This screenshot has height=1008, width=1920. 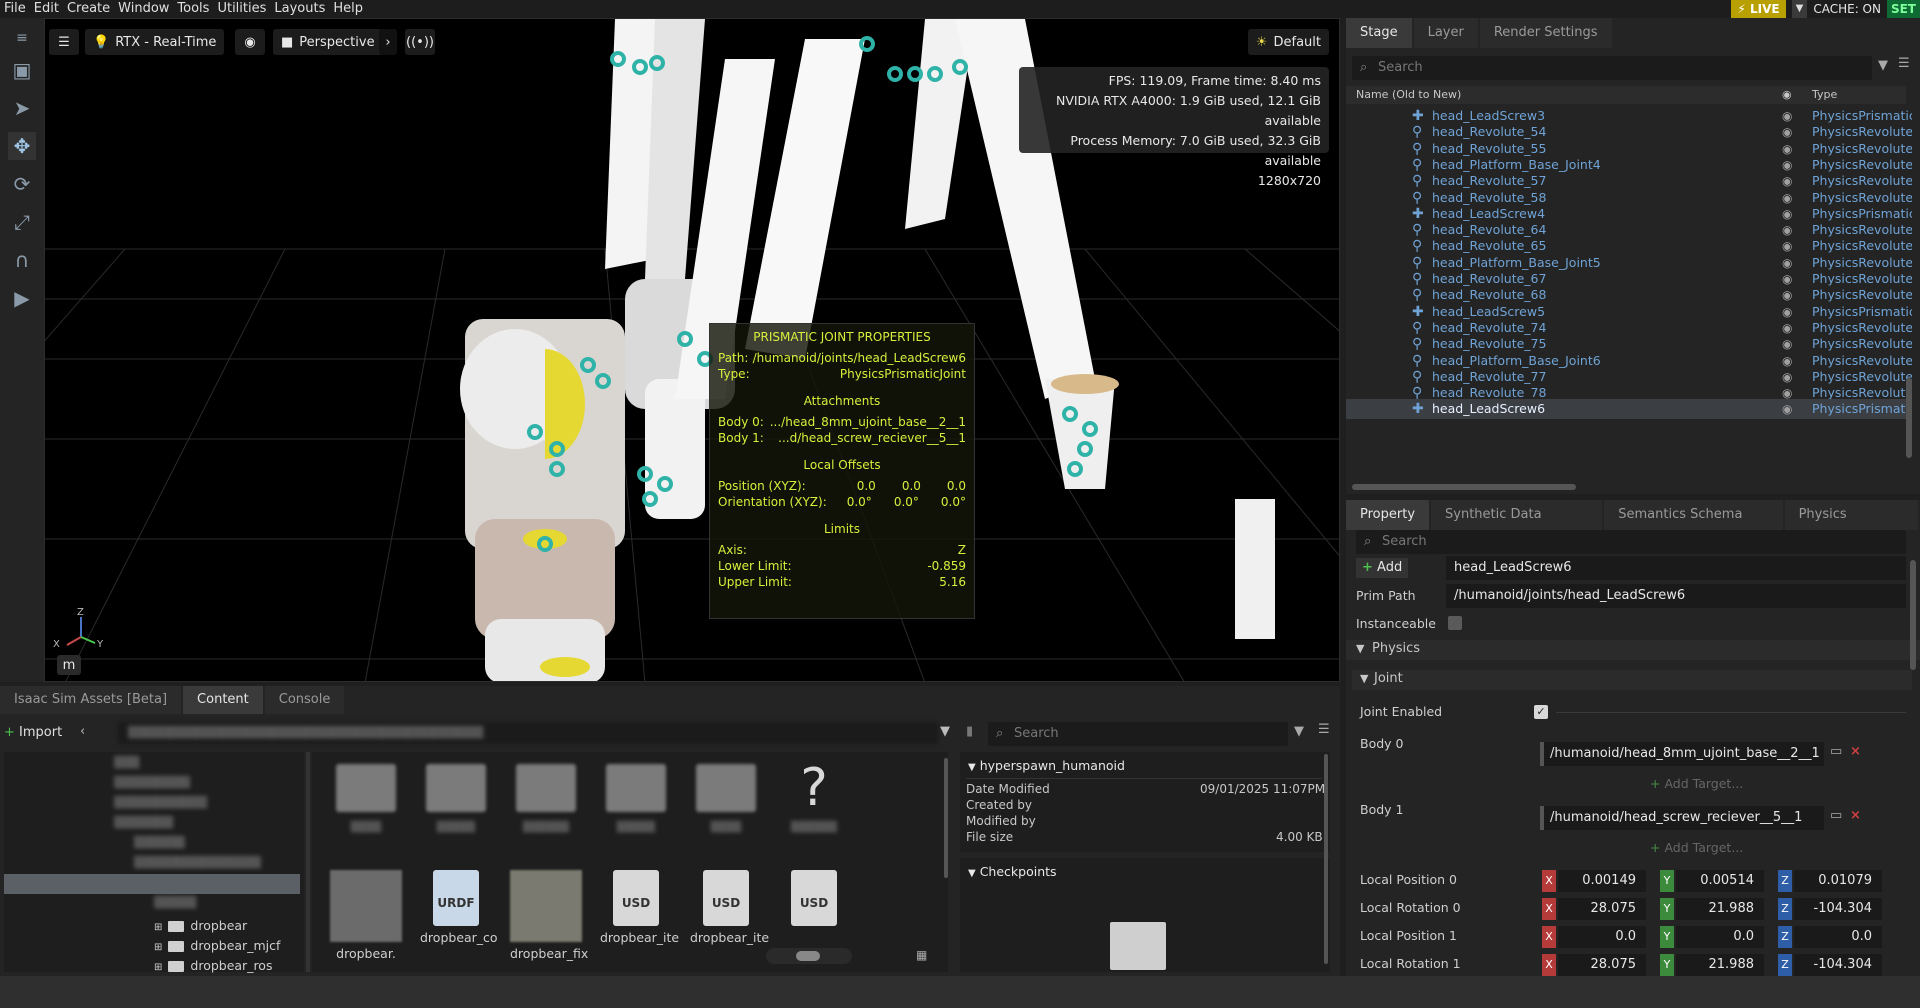 I want to click on body1-field: /humanoid/head_screw_reciever__5__1, so click(x=1683, y=818).